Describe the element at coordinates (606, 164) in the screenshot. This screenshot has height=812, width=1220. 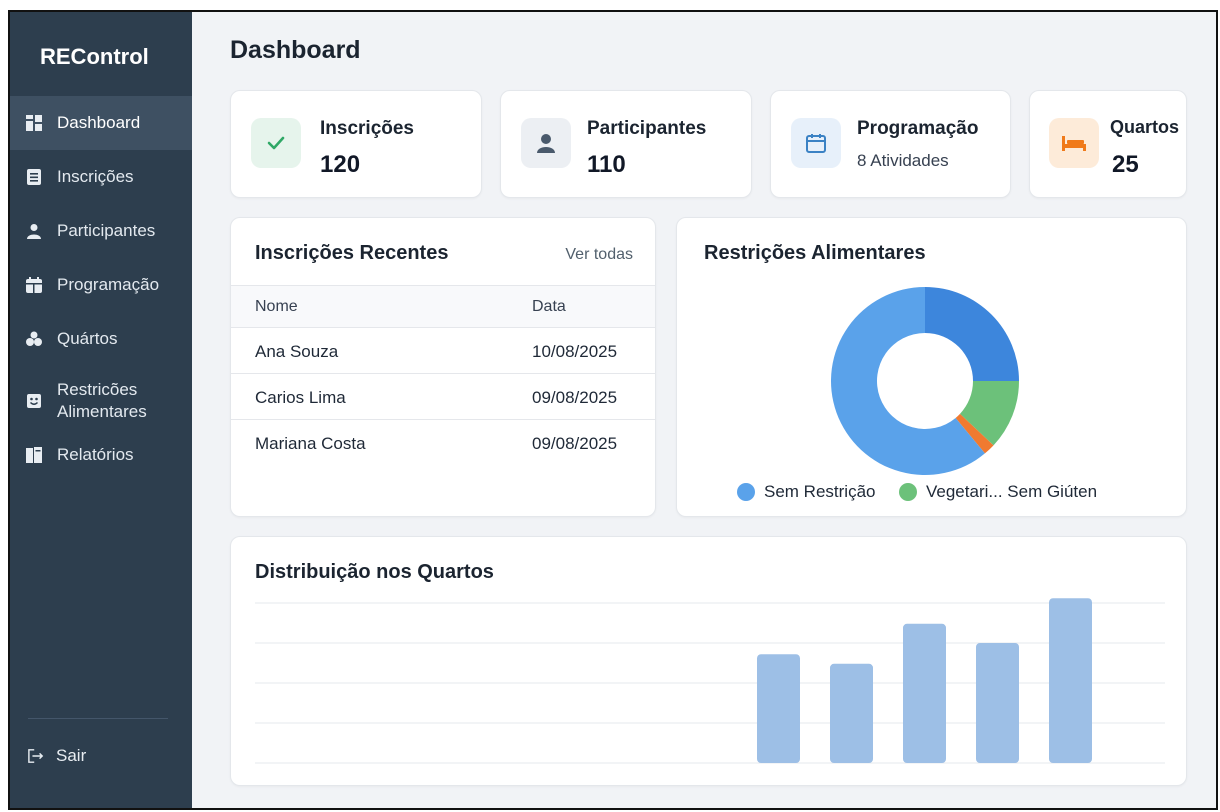
I see `stat-value: 110` at that location.